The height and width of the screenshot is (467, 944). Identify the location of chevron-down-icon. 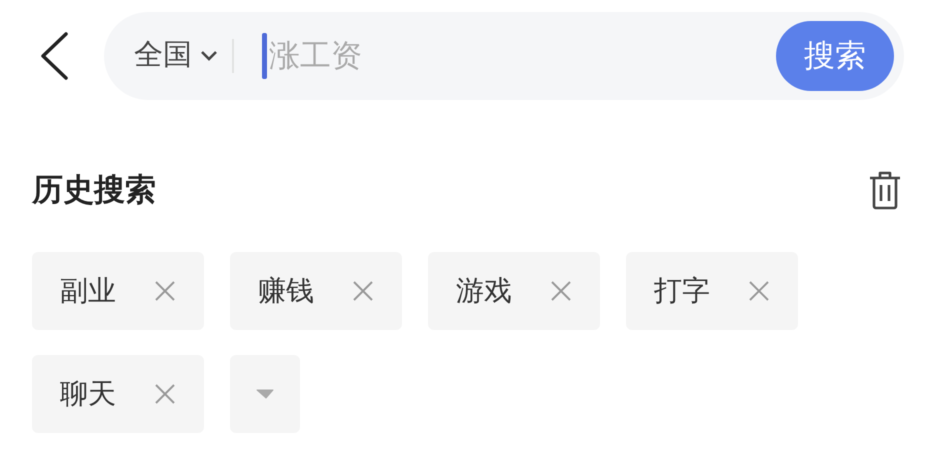
(209, 56).